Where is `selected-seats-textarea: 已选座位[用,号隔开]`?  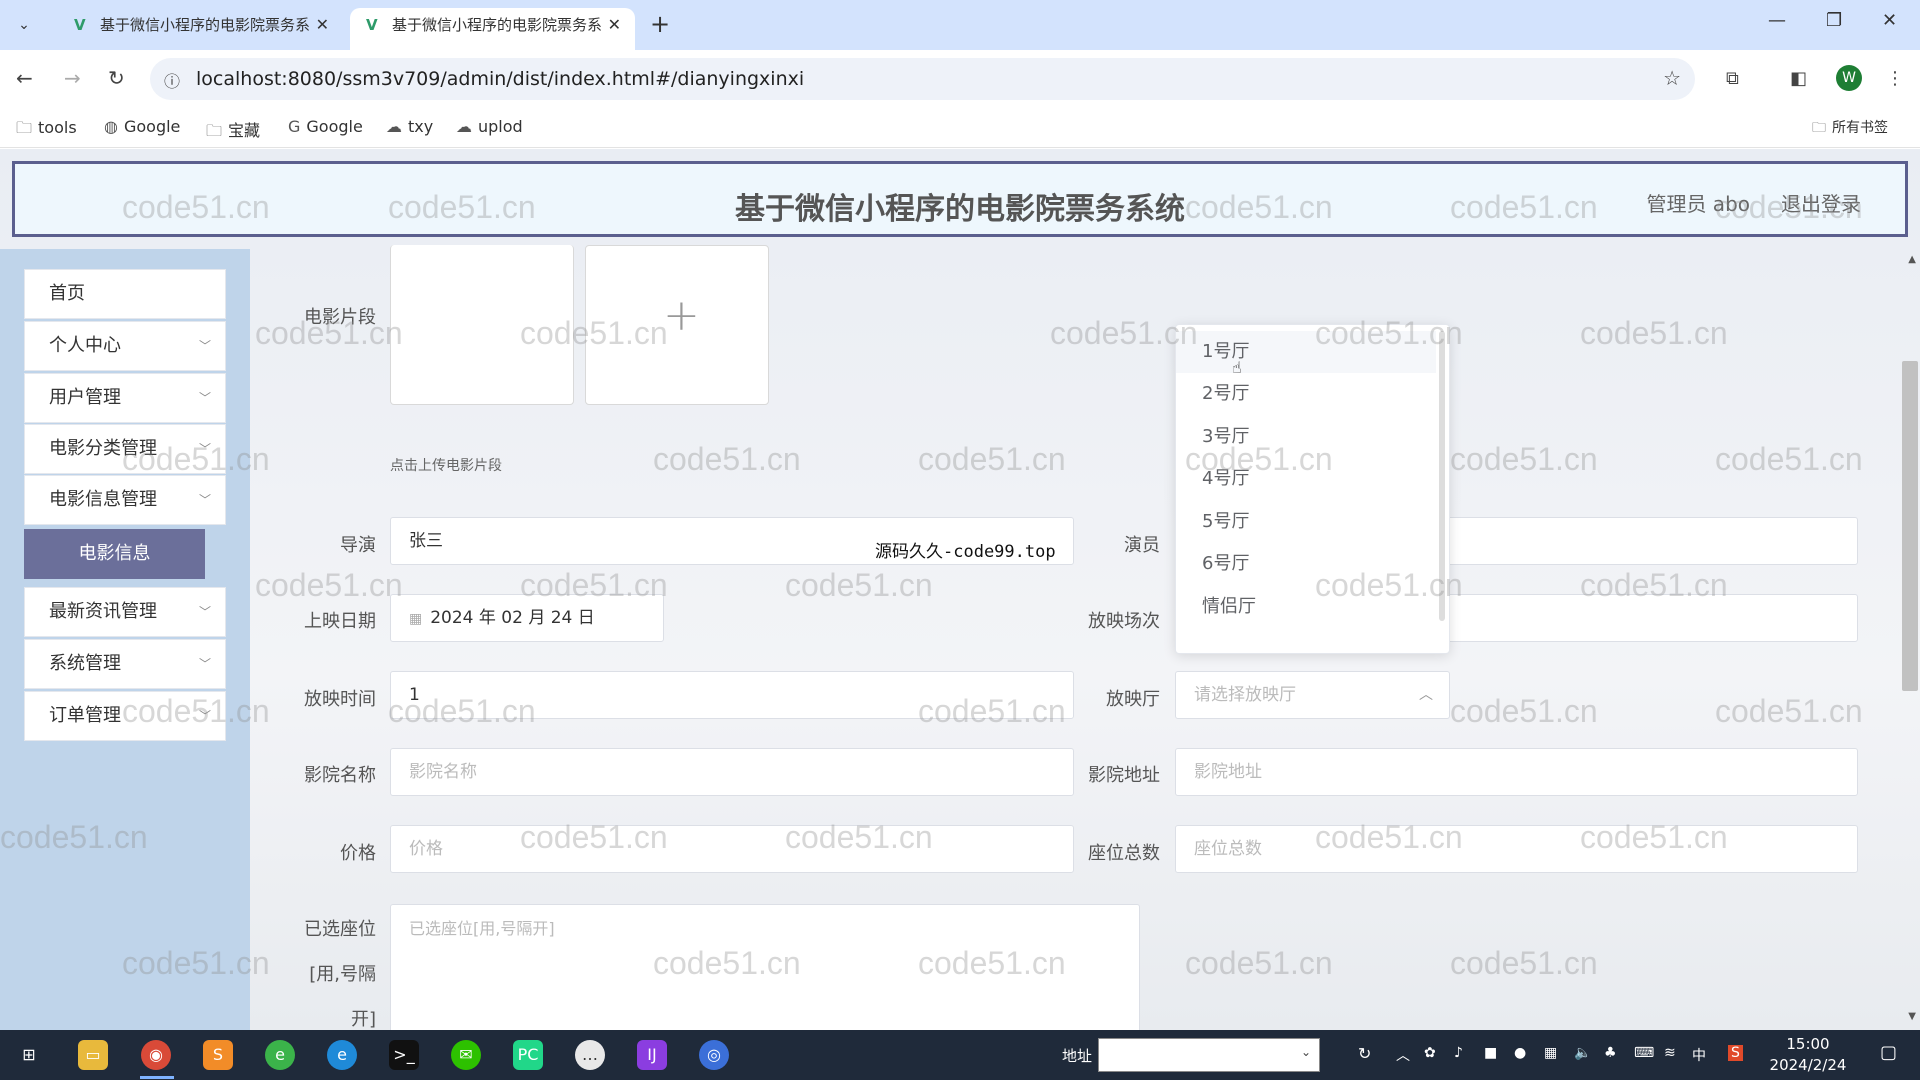
selected-seats-textarea: 已选座位[用,号隔开] is located at coordinates (765, 967).